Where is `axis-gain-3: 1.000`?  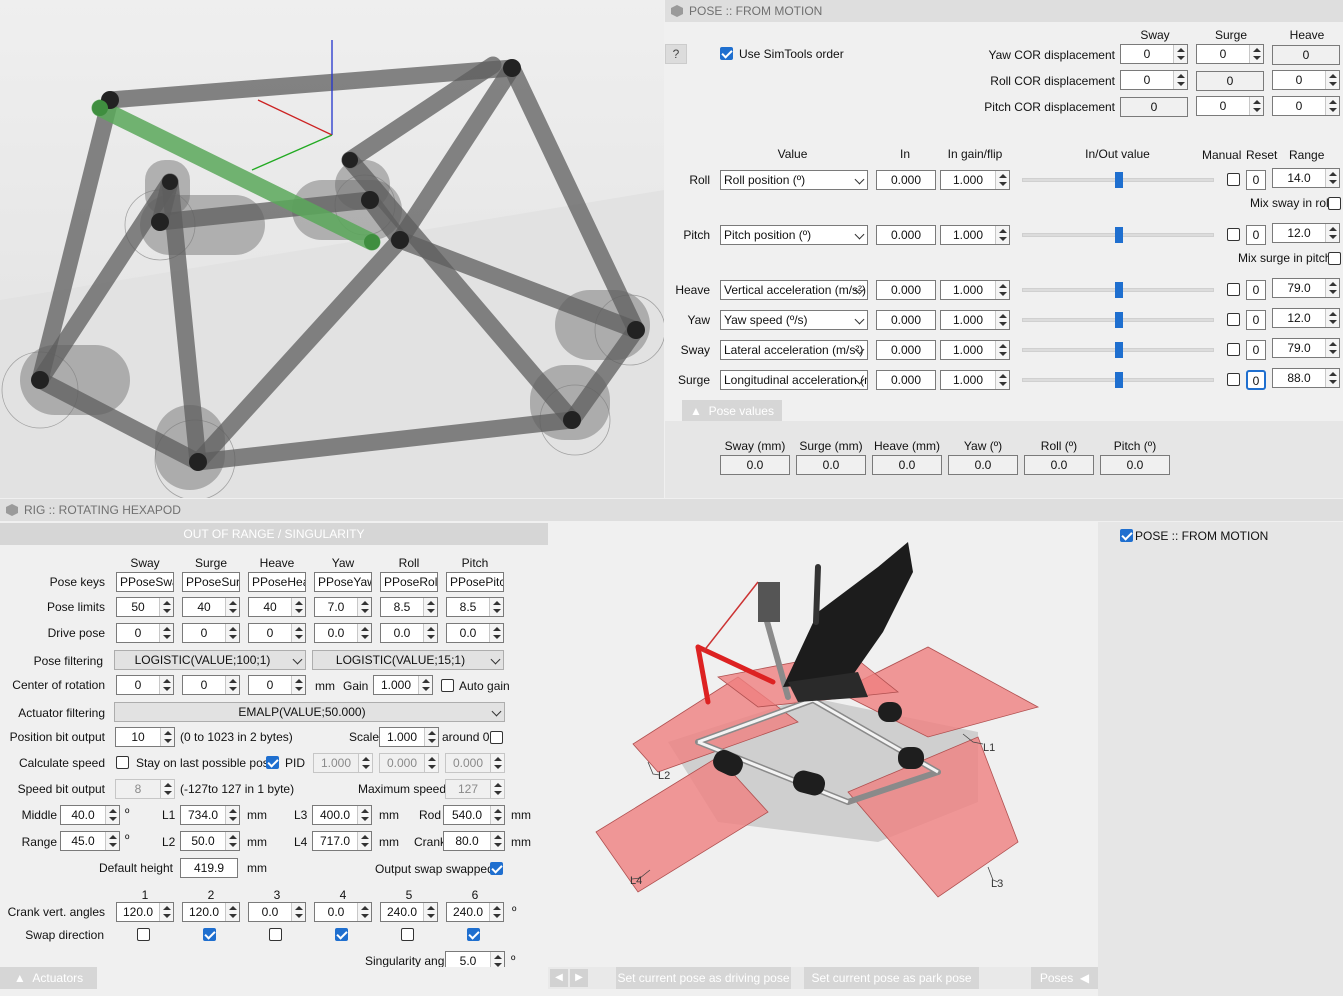
axis-gain-3: 1.000 is located at coordinates (975, 320).